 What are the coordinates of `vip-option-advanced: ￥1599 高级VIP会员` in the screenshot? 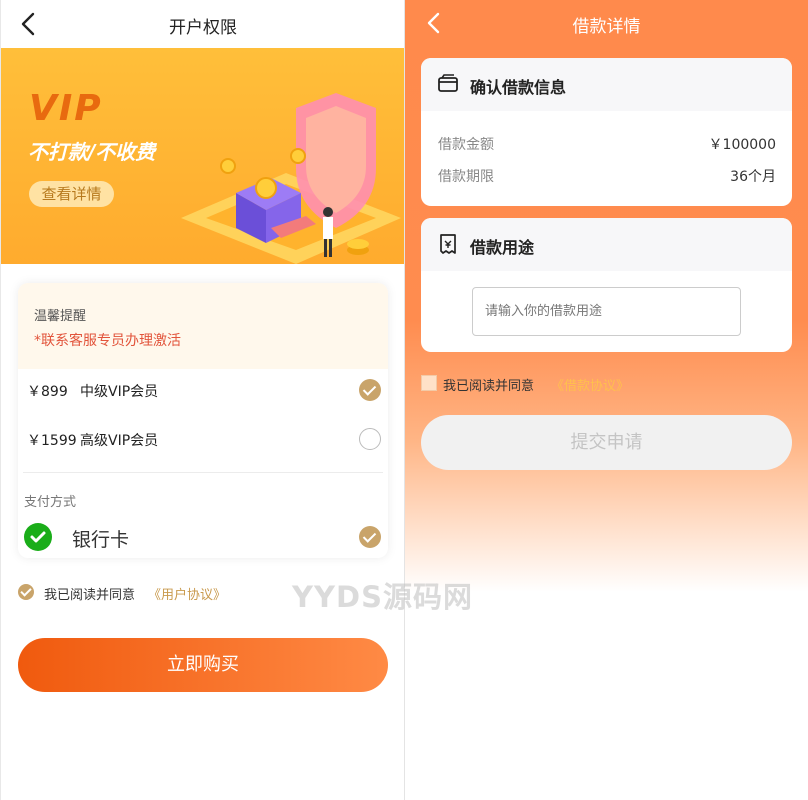 It's located at (203, 440).